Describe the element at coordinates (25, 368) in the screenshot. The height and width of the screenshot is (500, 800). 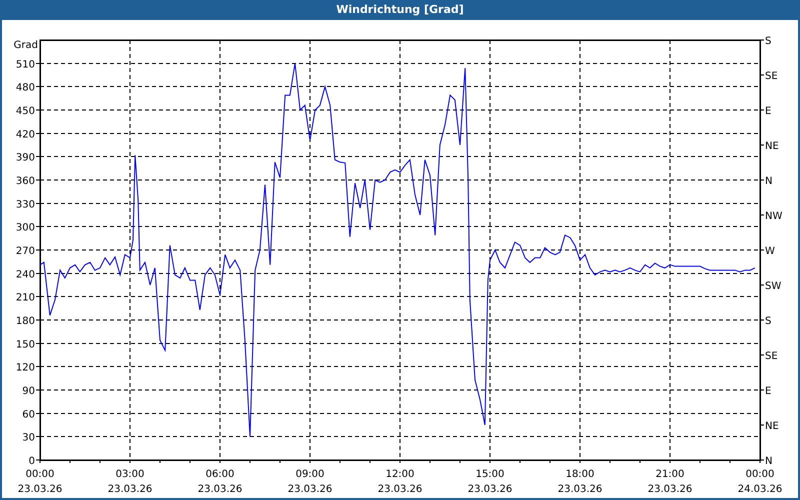
I see `axis-label: 120` at that location.